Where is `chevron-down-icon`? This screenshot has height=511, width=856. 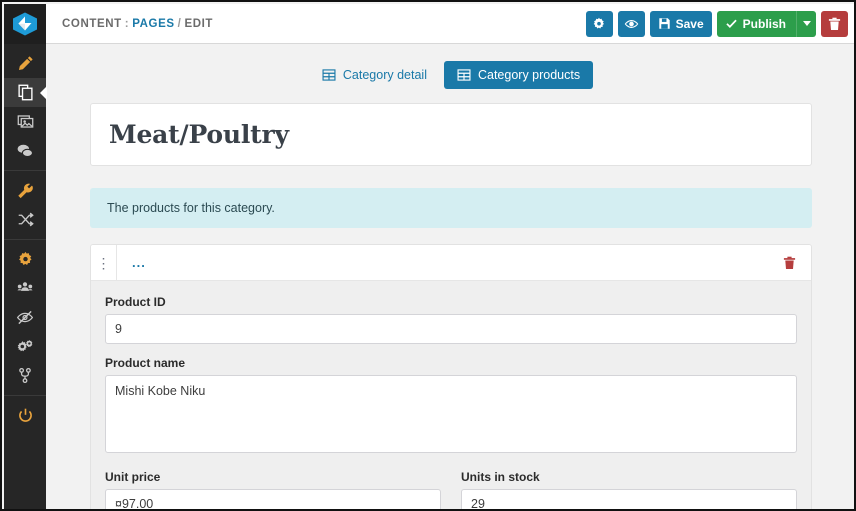 chevron-down-icon is located at coordinates (806, 23).